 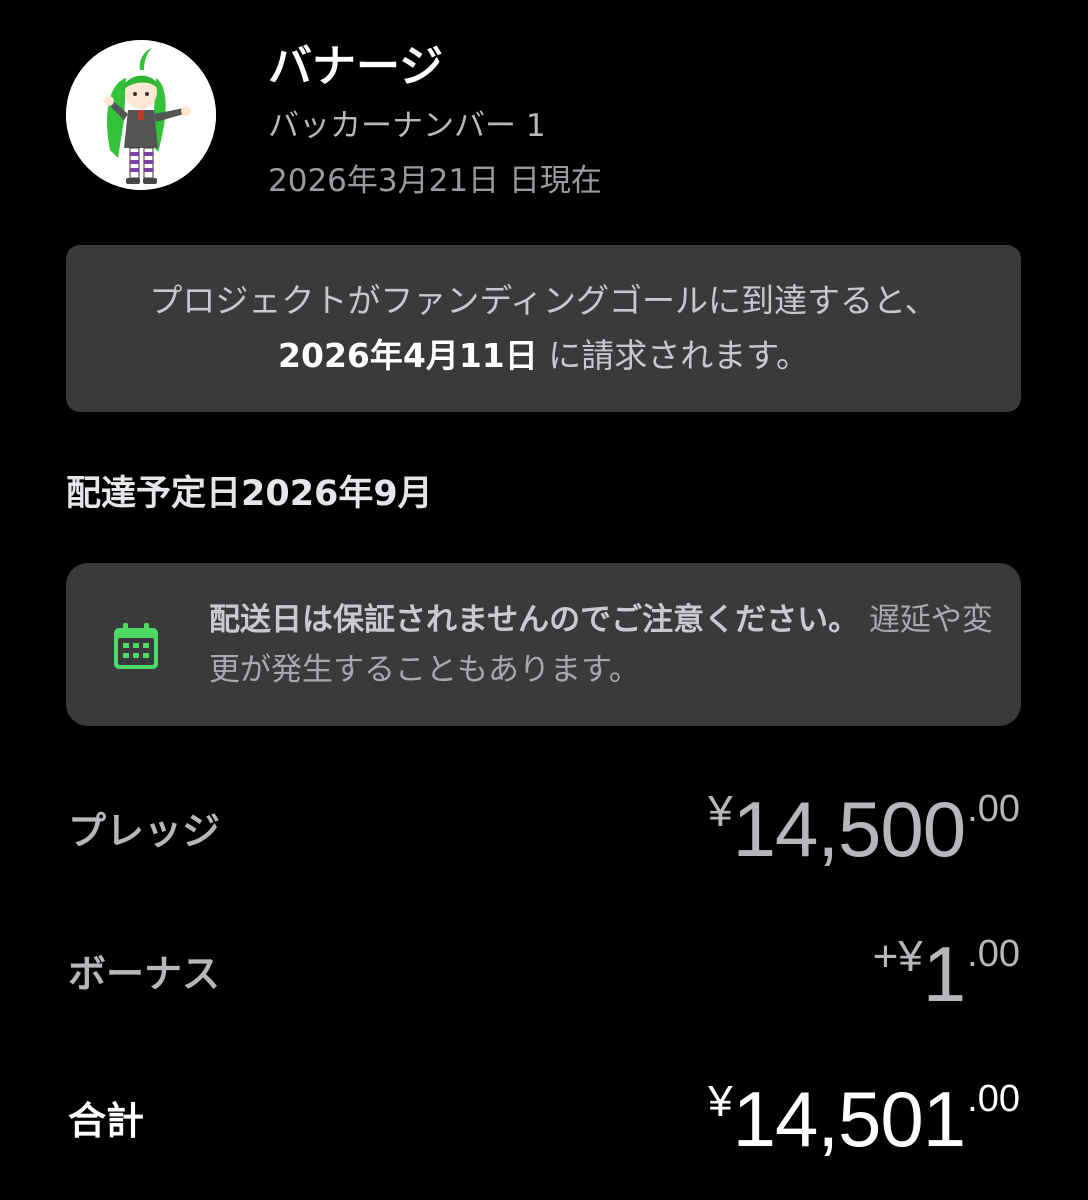 What do you see at coordinates (673, 355) in the screenshot?
I see `charge-notice-text-end: に請求されます。` at bounding box center [673, 355].